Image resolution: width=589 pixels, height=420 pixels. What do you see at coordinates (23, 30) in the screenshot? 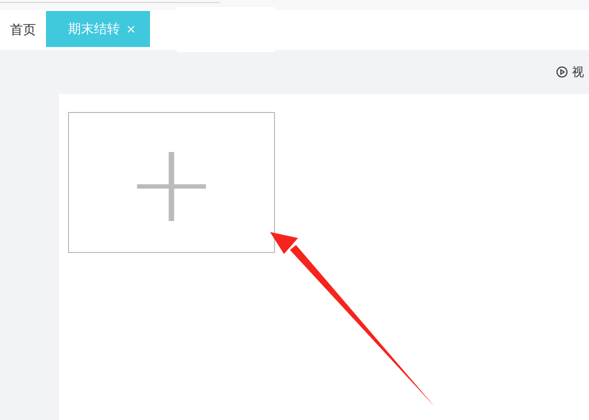
I see `tab: 首页` at bounding box center [23, 30].